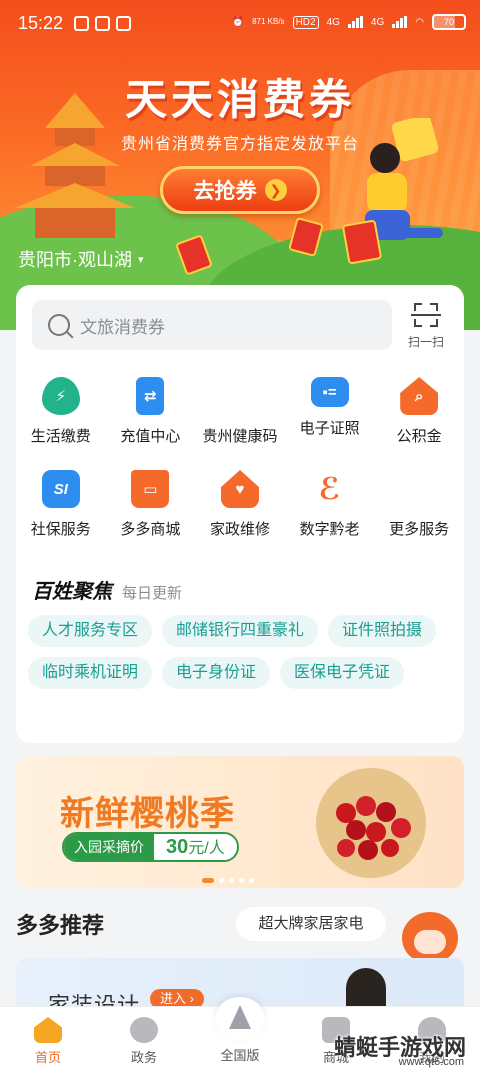  Describe the element at coordinates (206, 848) in the screenshot. I see `promo-price-unit: 元/人` at that location.